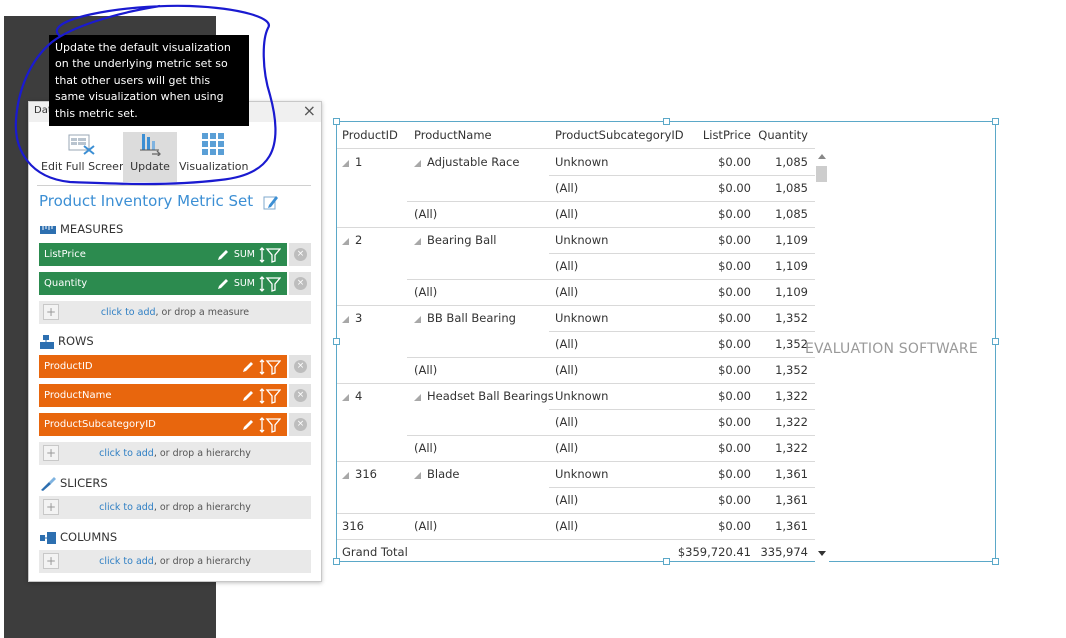 This screenshot has height=638, width=1066. Describe the element at coordinates (92, 229) in the screenshot. I see `measures-heading-label: MEASURES` at that location.